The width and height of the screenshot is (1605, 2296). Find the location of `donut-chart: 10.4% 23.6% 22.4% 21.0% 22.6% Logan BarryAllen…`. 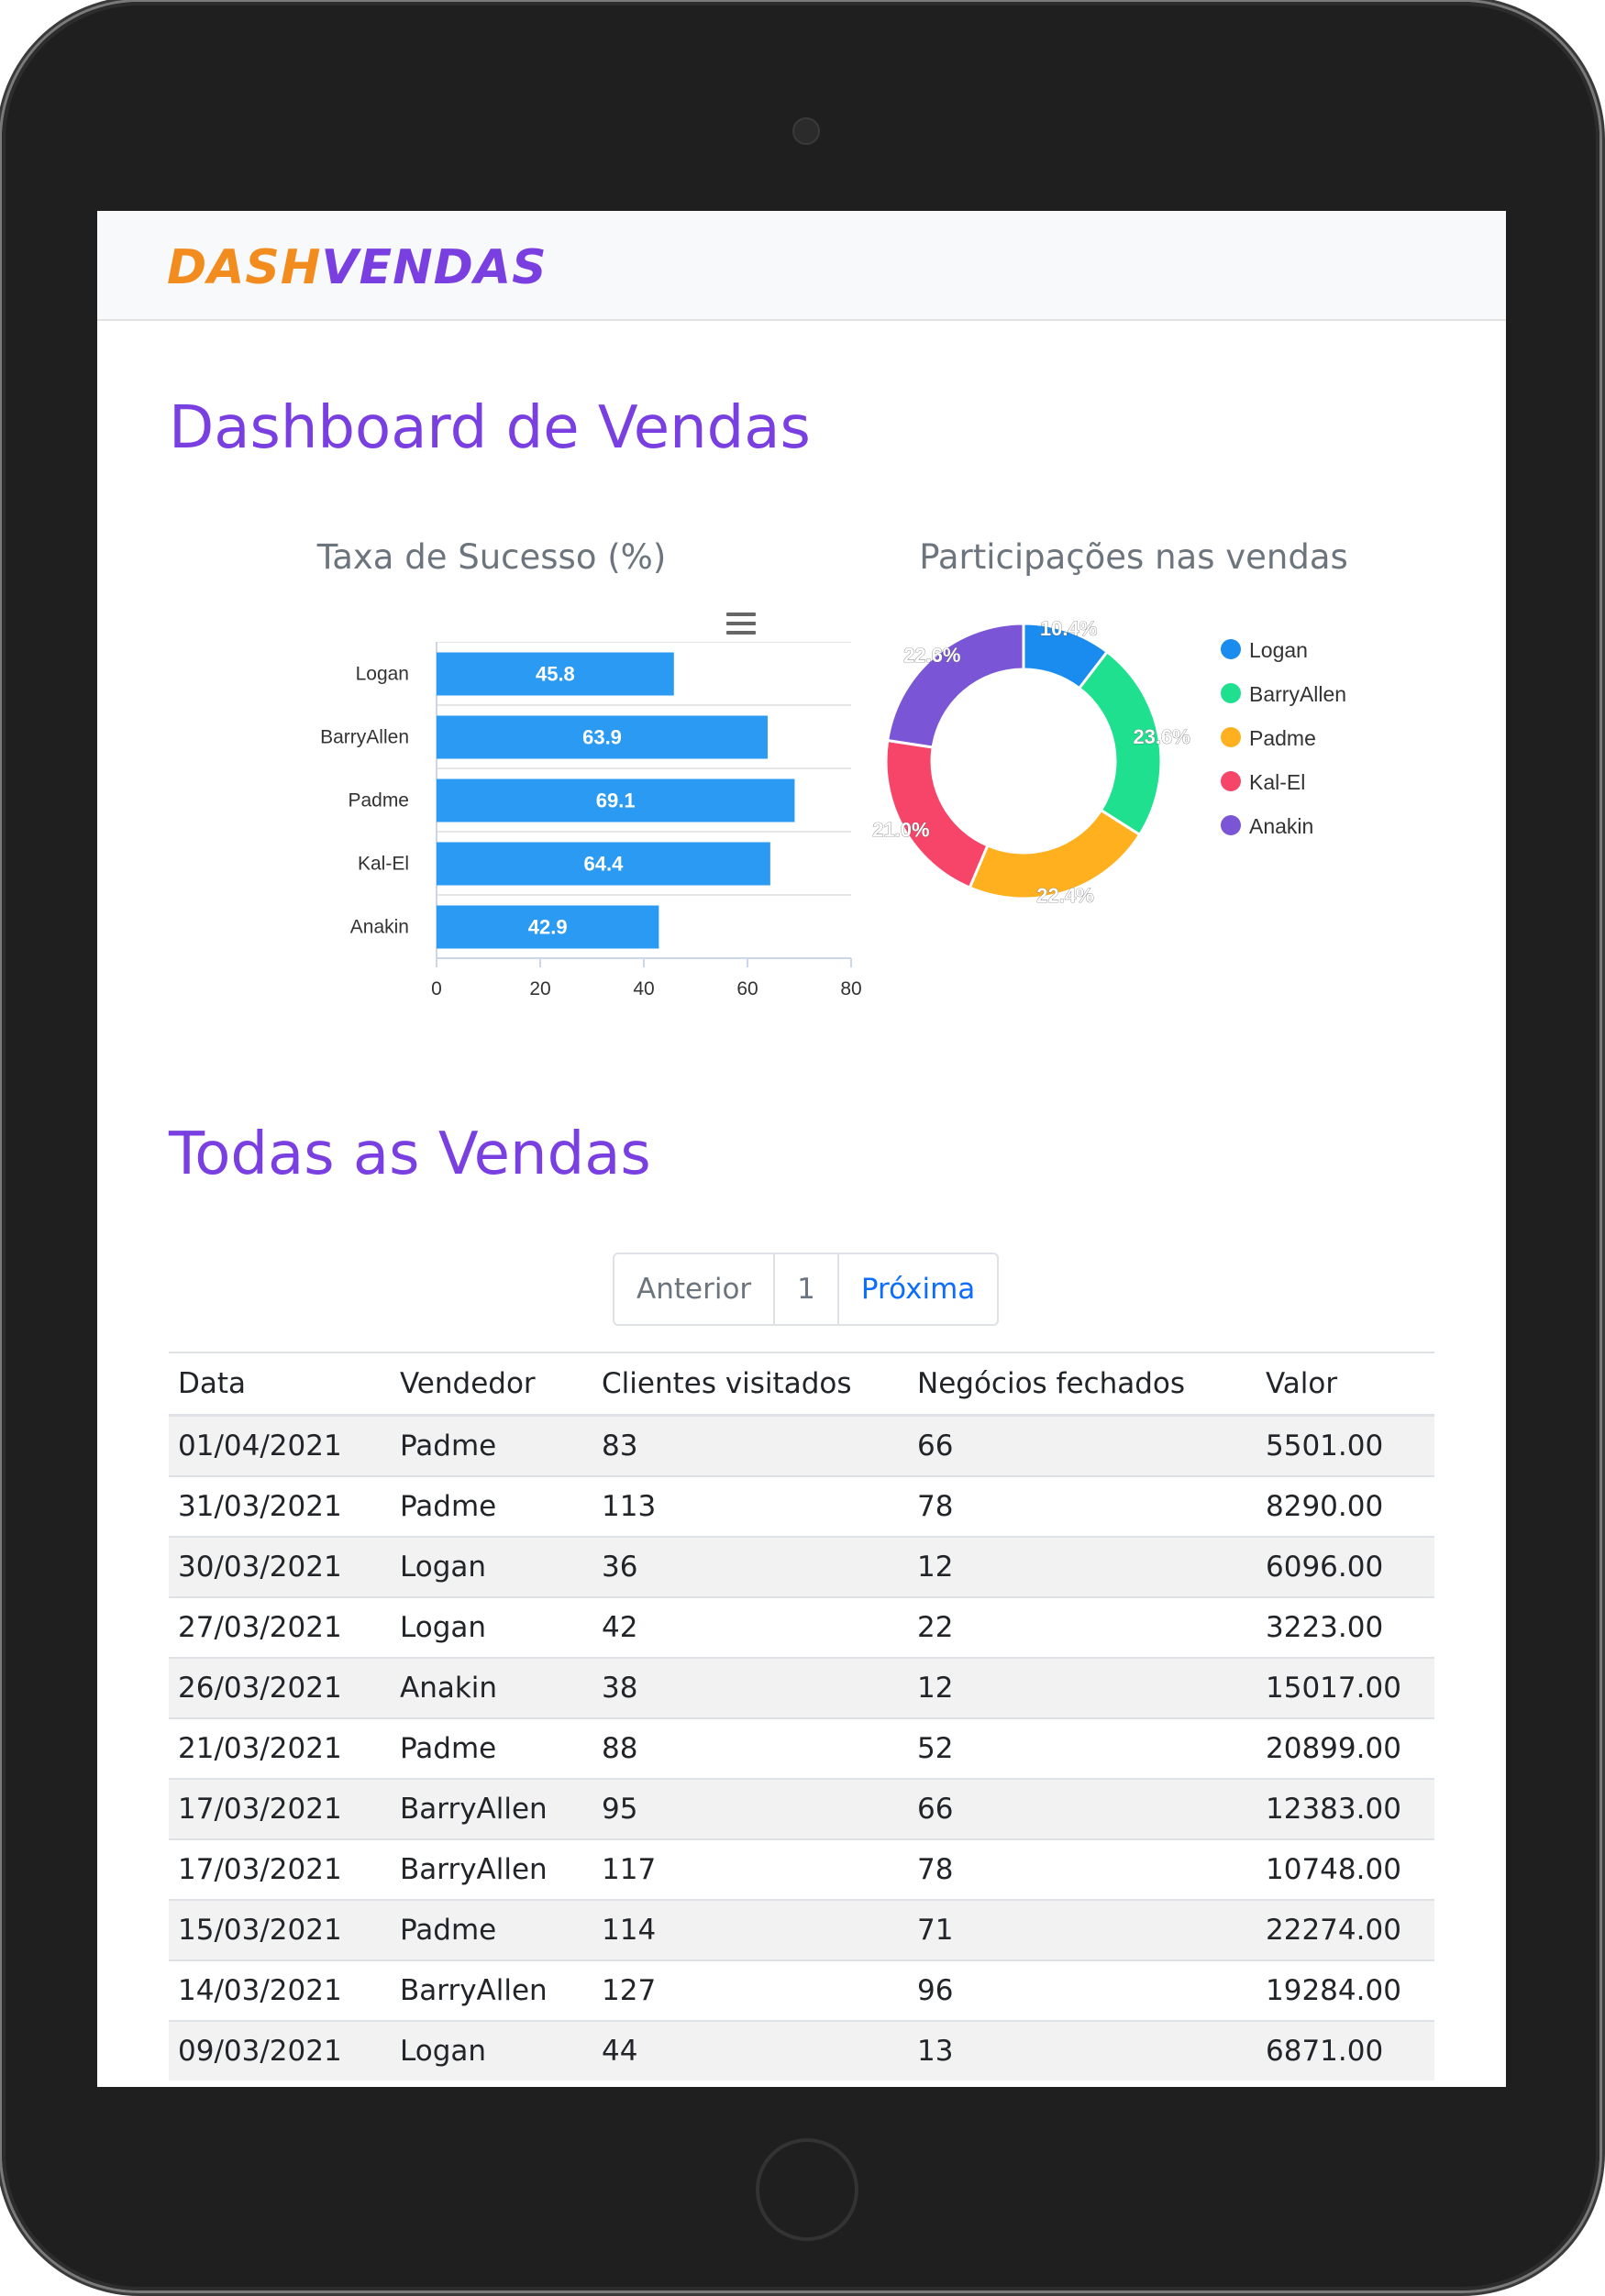

donut-chart: 10.4% 23.6% 22.4% 21.0% 22.6% Logan BarryAllen… is located at coordinates (1109, 762).